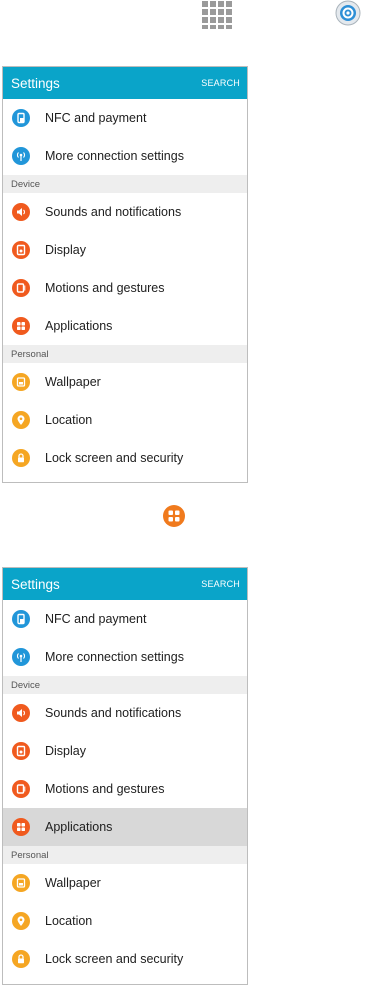  Describe the element at coordinates (216, 15) in the screenshot. I see `apps-grid-icon` at that location.